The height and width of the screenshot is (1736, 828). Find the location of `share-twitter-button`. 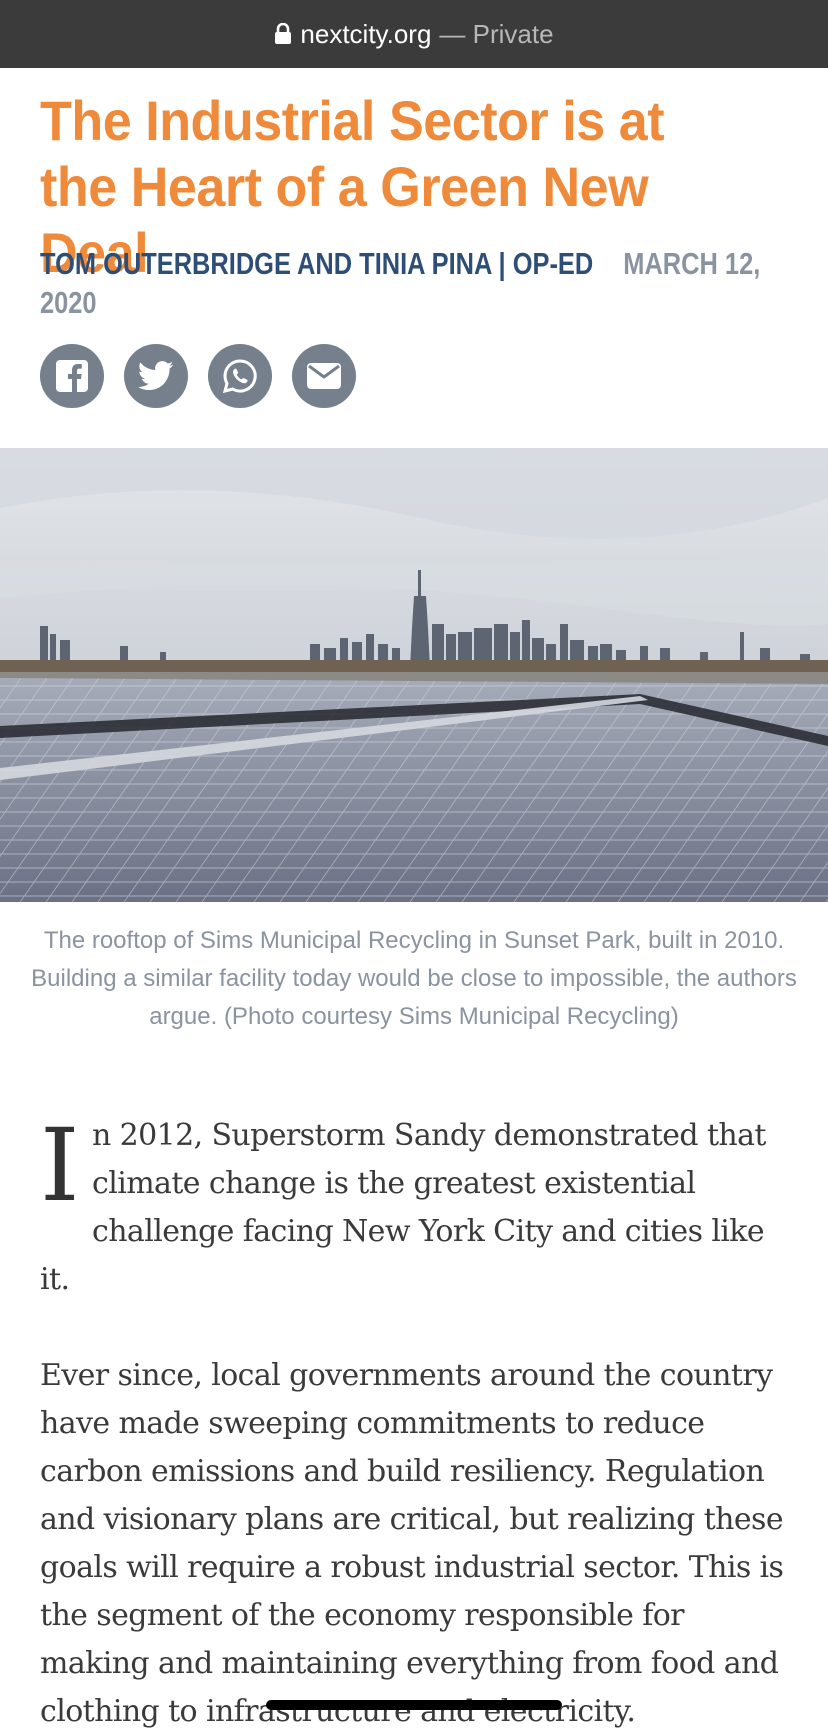

share-twitter-button is located at coordinates (156, 376).